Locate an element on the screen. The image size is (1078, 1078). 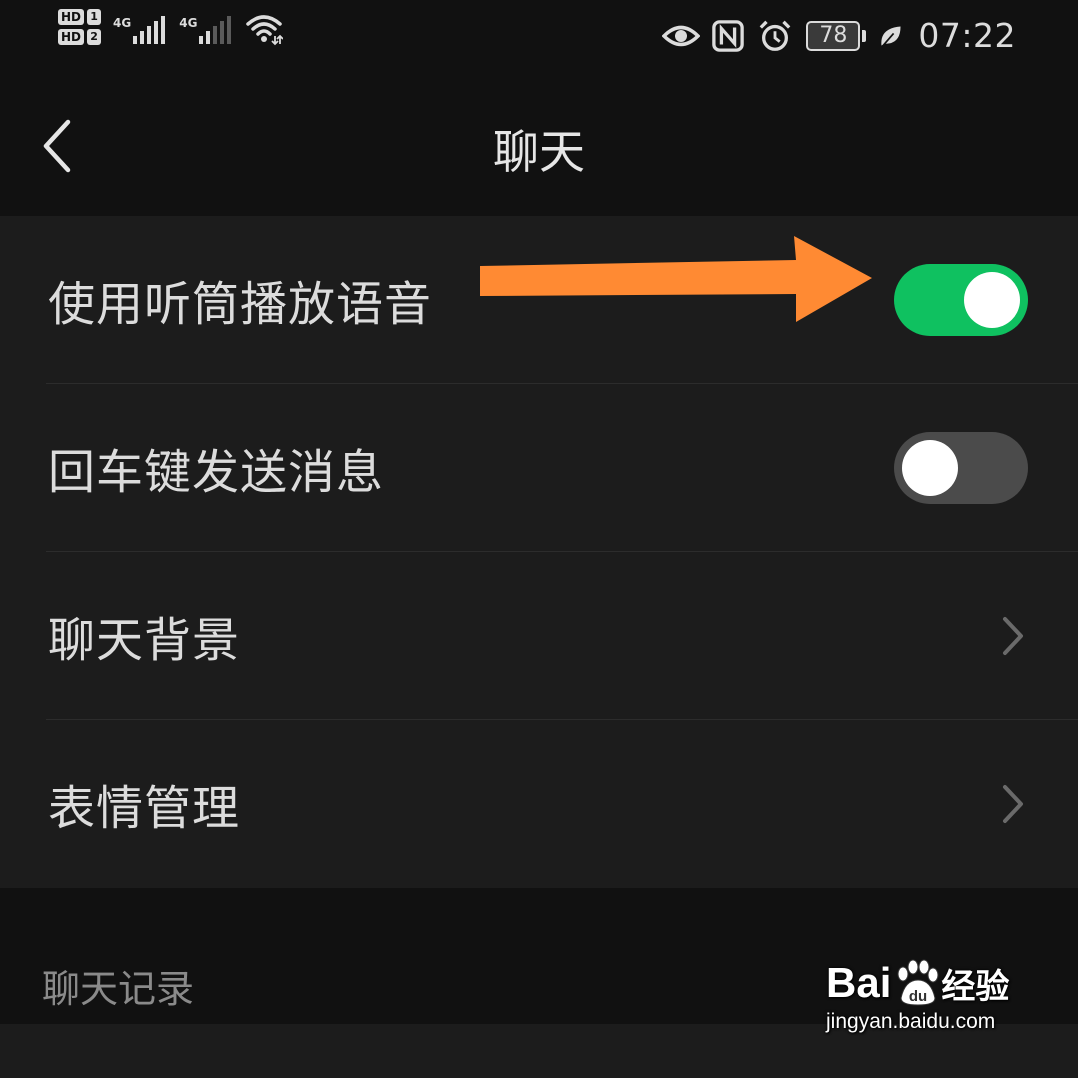
leaf-icon is located at coordinates (891, 36).